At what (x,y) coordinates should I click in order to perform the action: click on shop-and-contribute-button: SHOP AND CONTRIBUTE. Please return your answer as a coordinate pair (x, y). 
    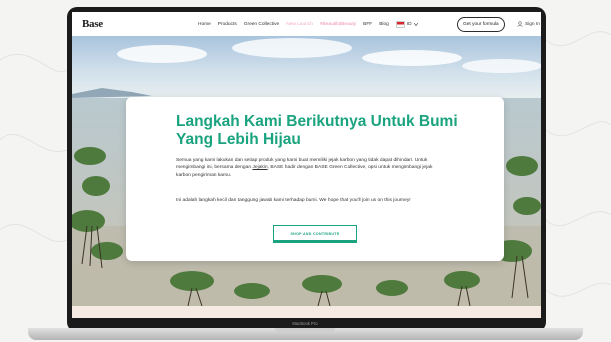
    Looking at the image, I should click on (315, 234).